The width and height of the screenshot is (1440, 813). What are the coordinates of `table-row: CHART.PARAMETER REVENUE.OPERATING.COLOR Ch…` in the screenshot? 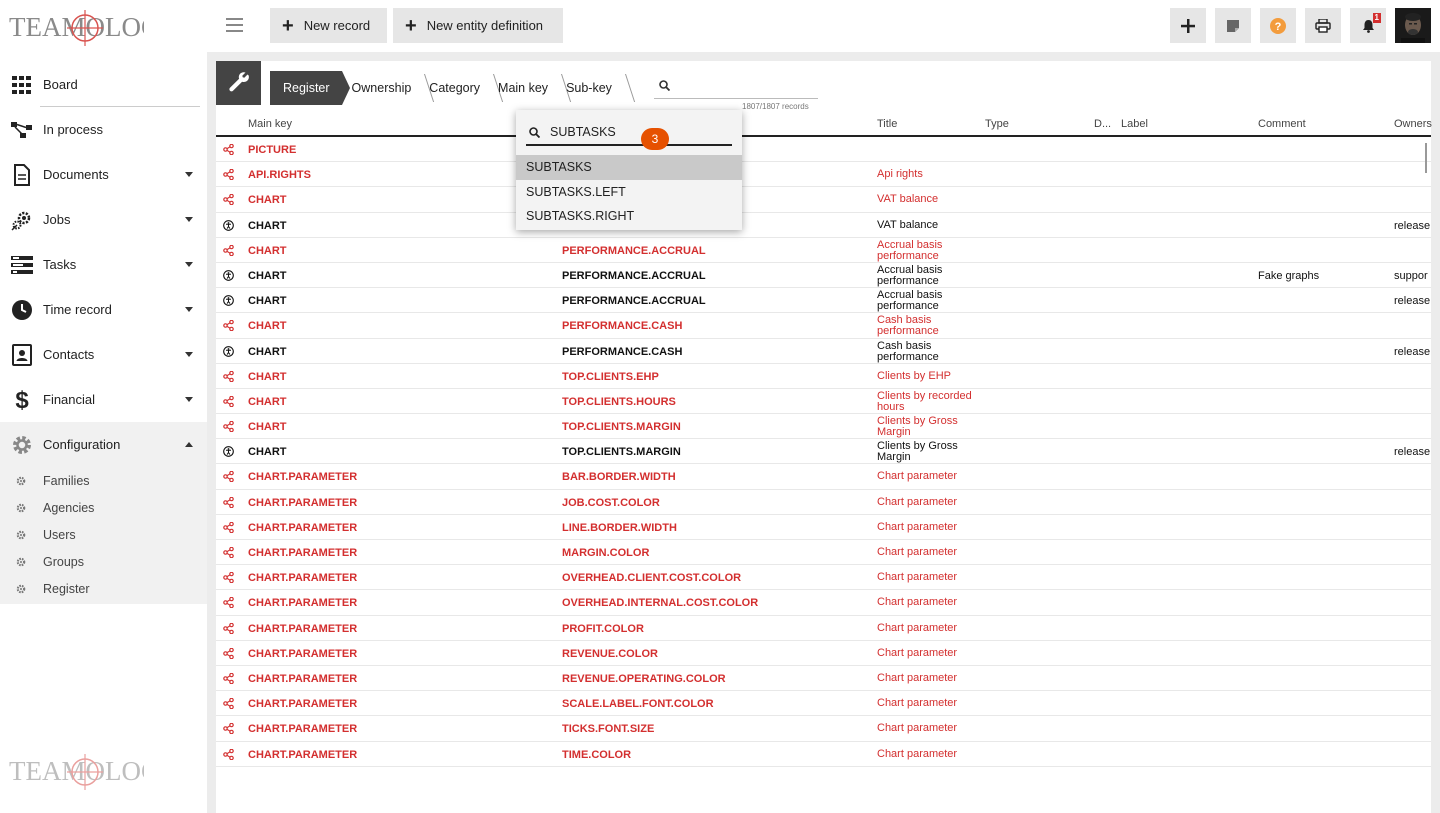 It's located at (823, 679).